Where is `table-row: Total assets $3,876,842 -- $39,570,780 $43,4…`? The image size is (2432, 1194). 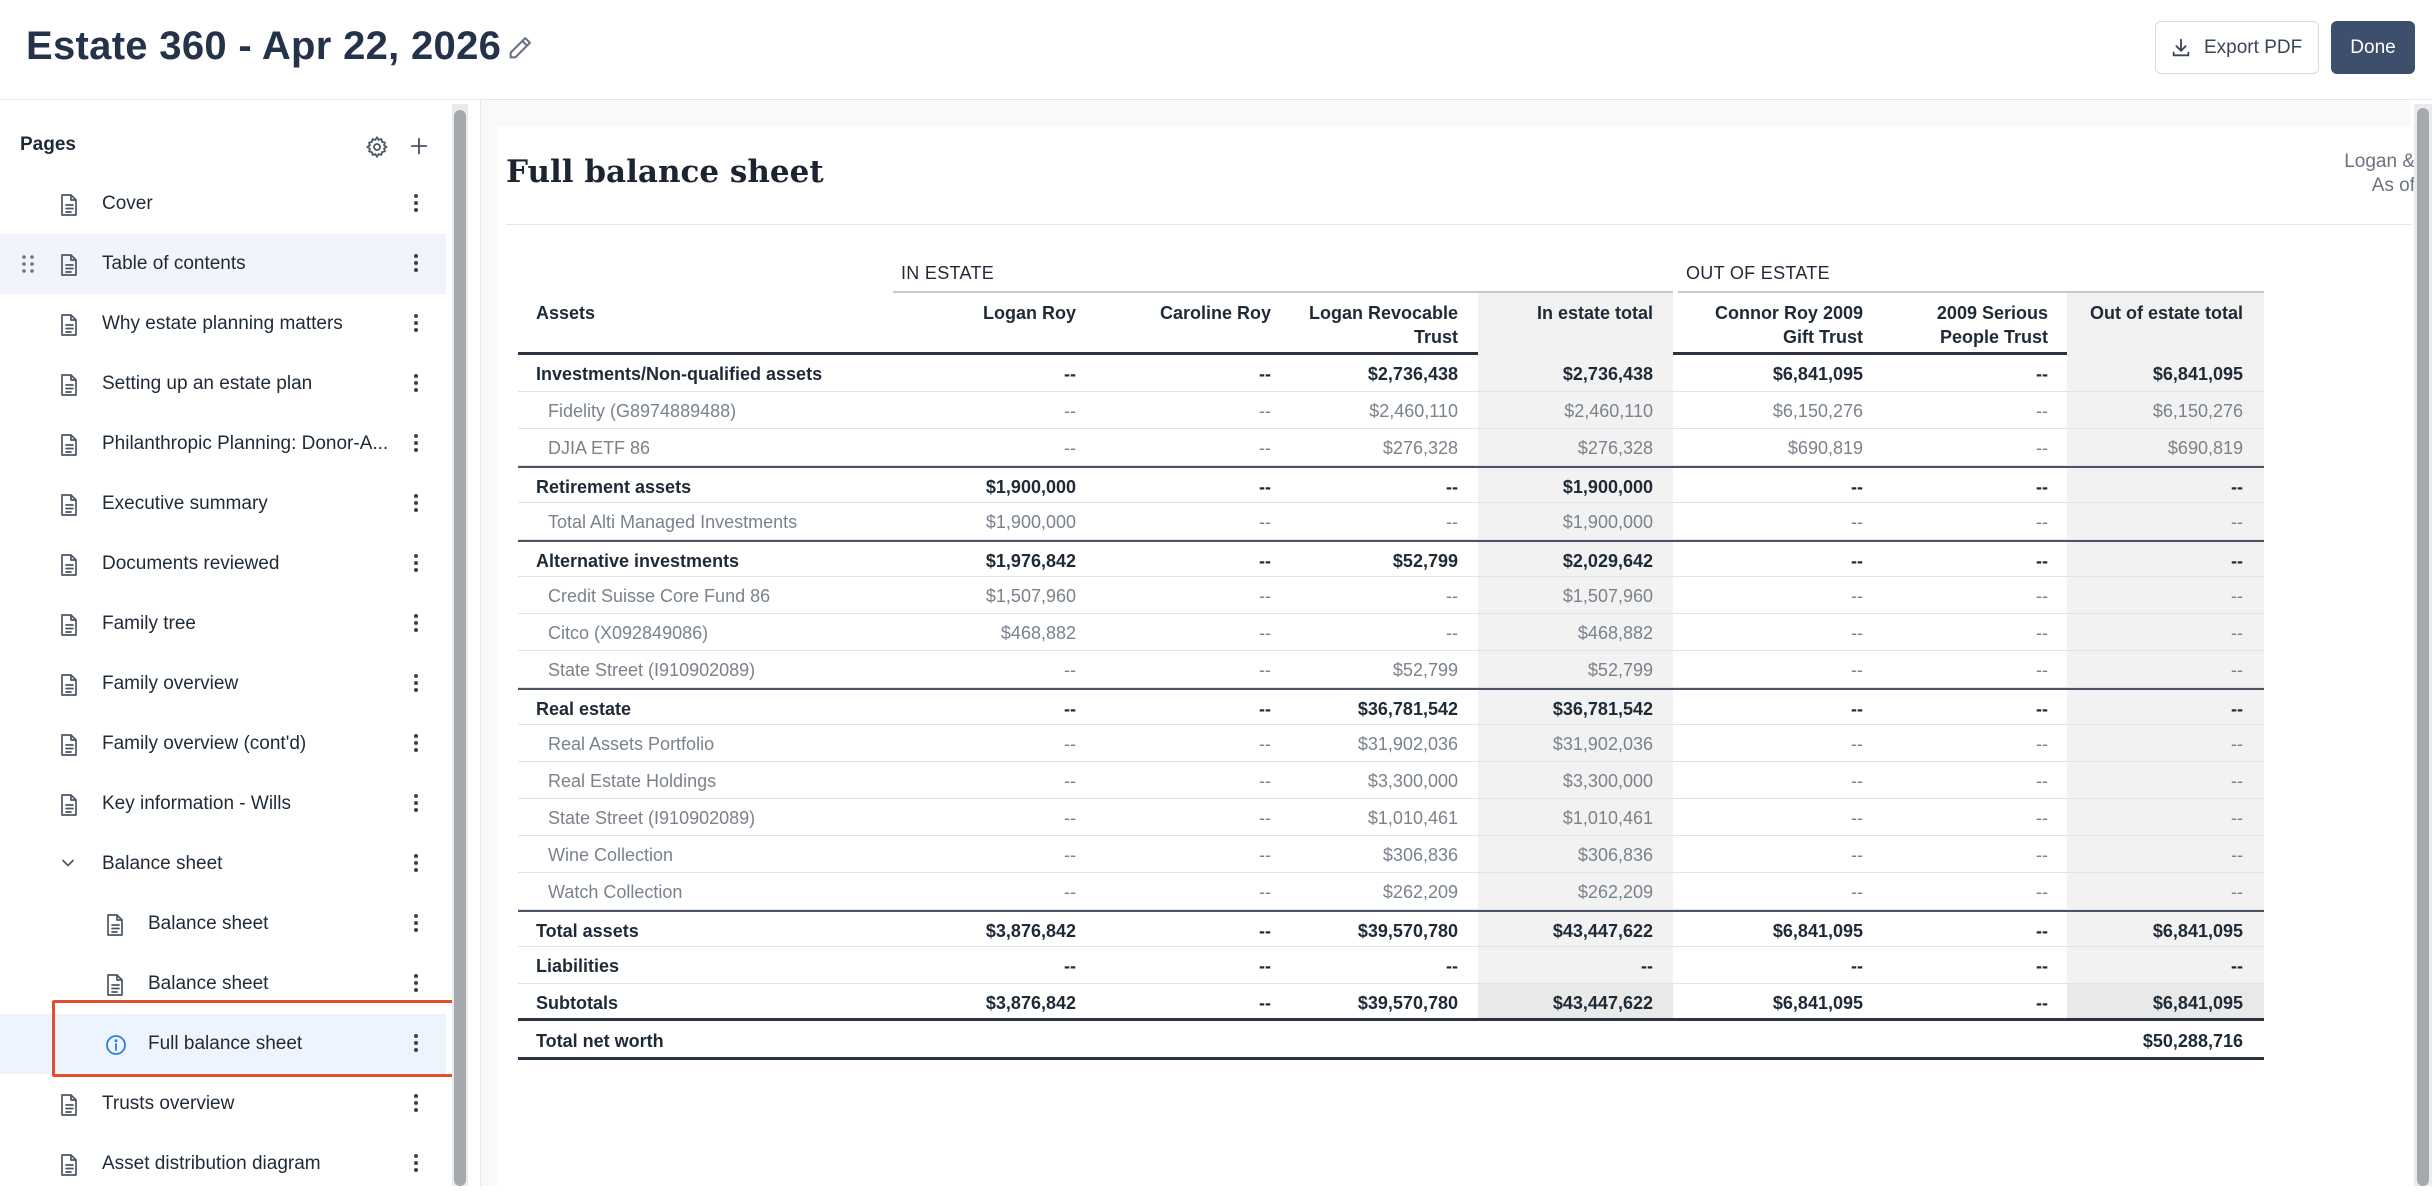 table-row: Total assets $3,876,842 -- $39,570,780 $43,4… is located at coordinates (1391, 928).